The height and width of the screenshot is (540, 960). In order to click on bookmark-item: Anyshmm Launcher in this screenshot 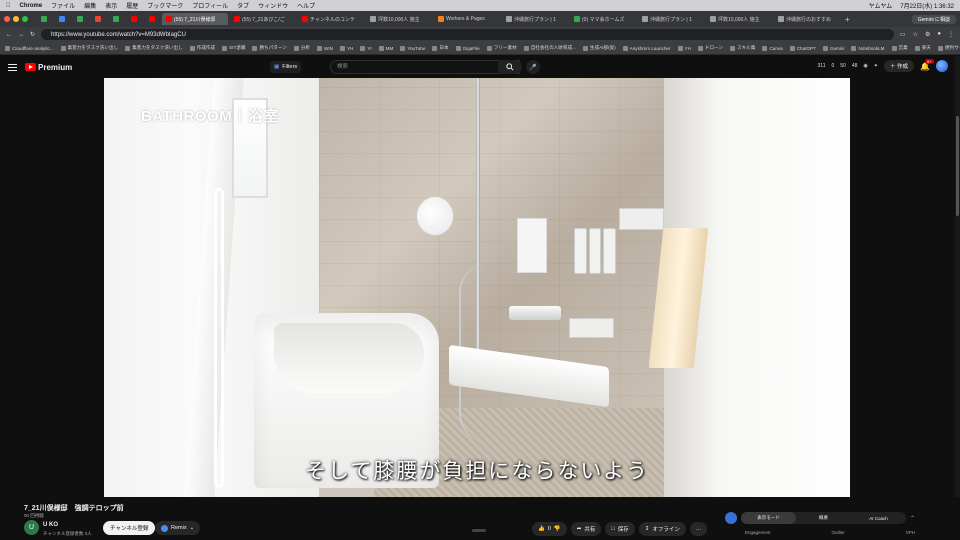, I will do `click(646, 48)`.